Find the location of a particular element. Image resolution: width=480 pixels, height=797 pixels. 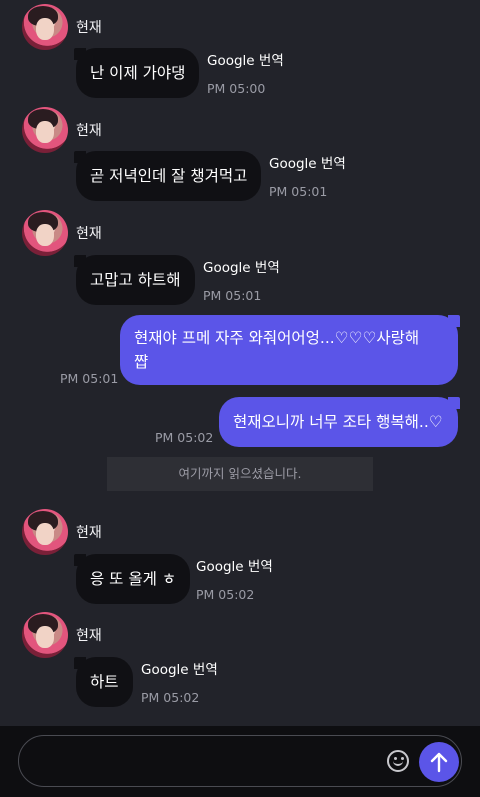

outgoing-message-bubble: 현재야 프메 자주 와줘어어엉...♡♡♡사랑해 쨥 is located at coordinates (290, 350).